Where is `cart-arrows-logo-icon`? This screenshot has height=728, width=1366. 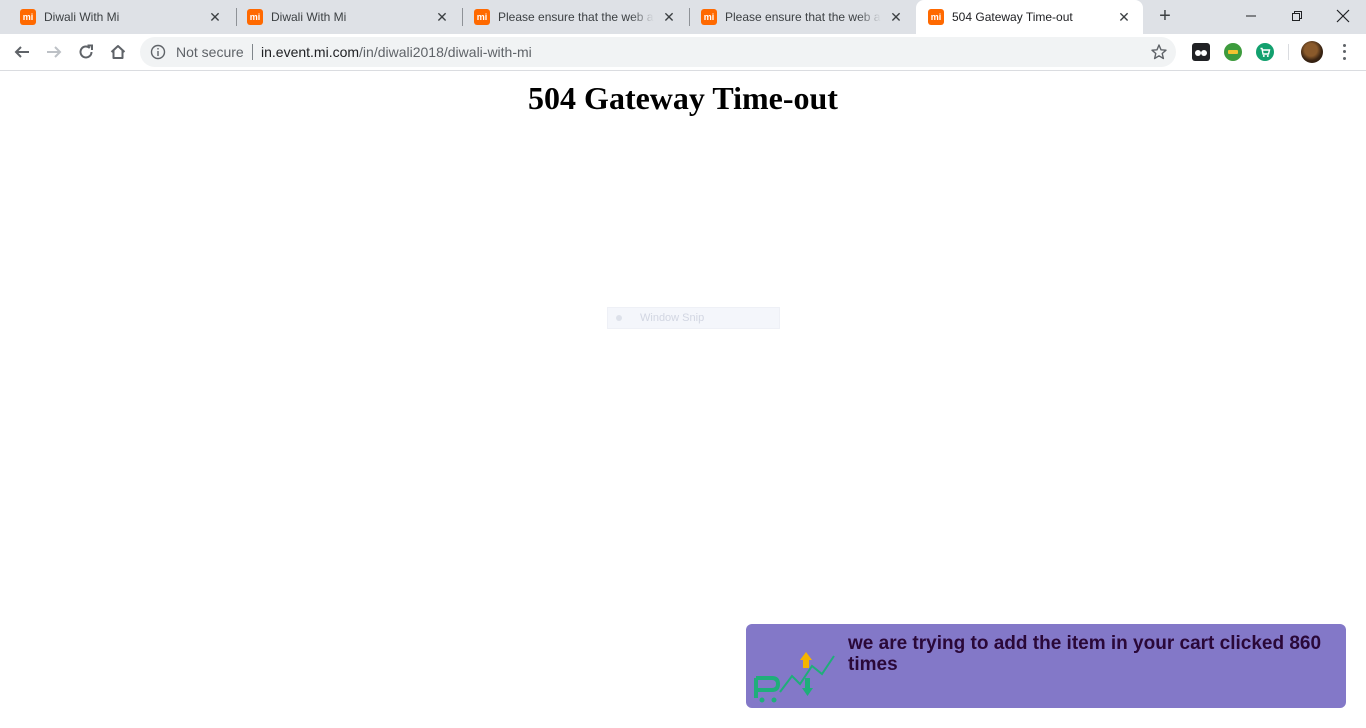 cart-arrows-logo-icon is located at coordinates (794, 677).